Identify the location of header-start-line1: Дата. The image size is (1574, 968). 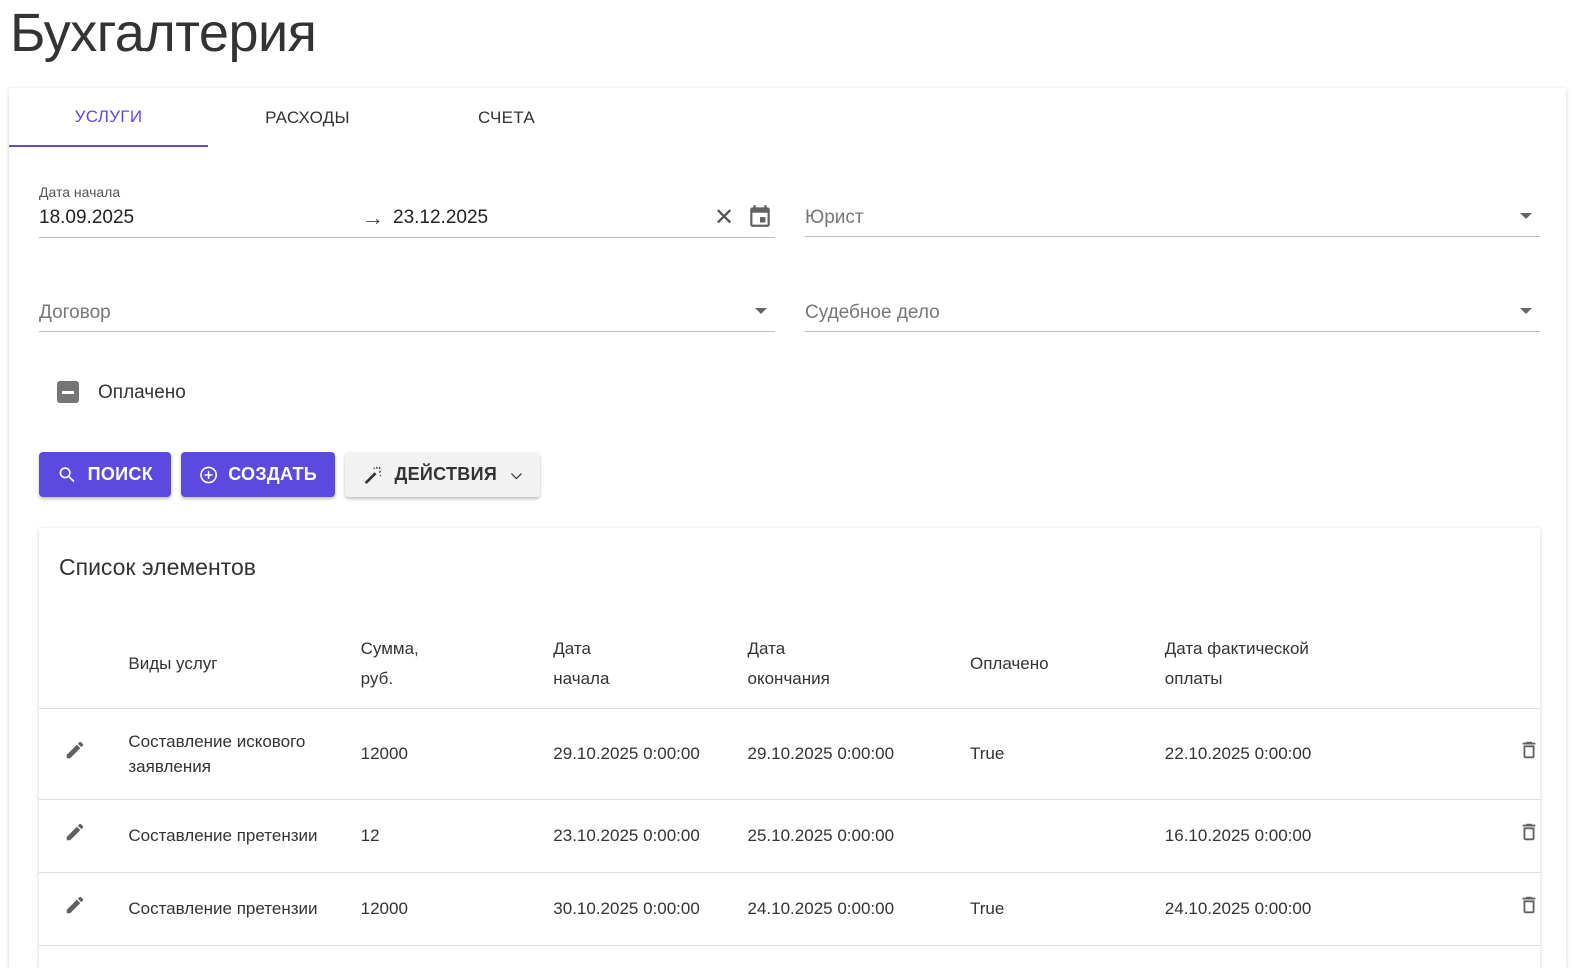
(572, 648).